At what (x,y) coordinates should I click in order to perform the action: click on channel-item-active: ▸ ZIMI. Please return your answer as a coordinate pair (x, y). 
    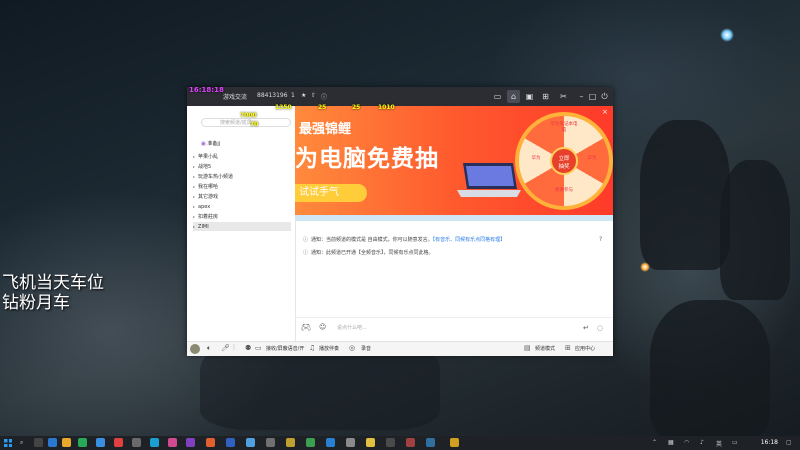
    Looking at the image, I should click on (242, 226).